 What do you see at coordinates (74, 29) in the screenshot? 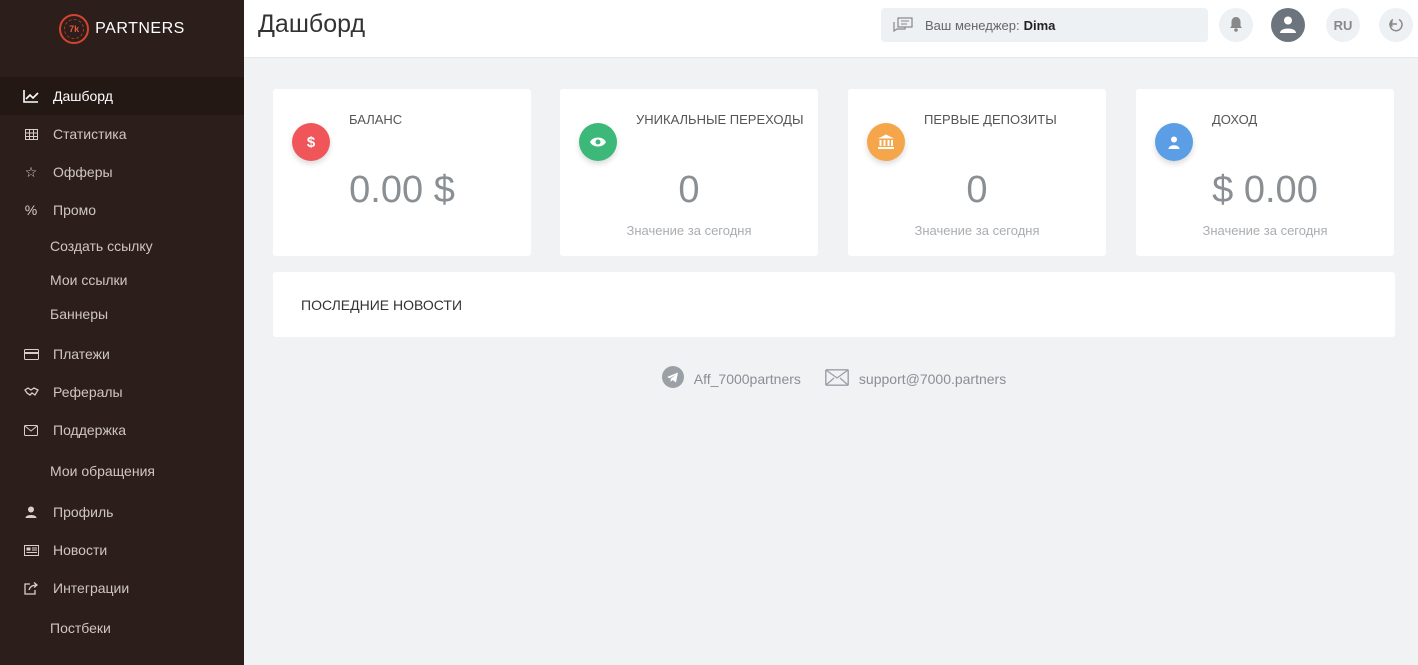
I see `logo-mark-icon: 7k` at bounding box center [74, 29].